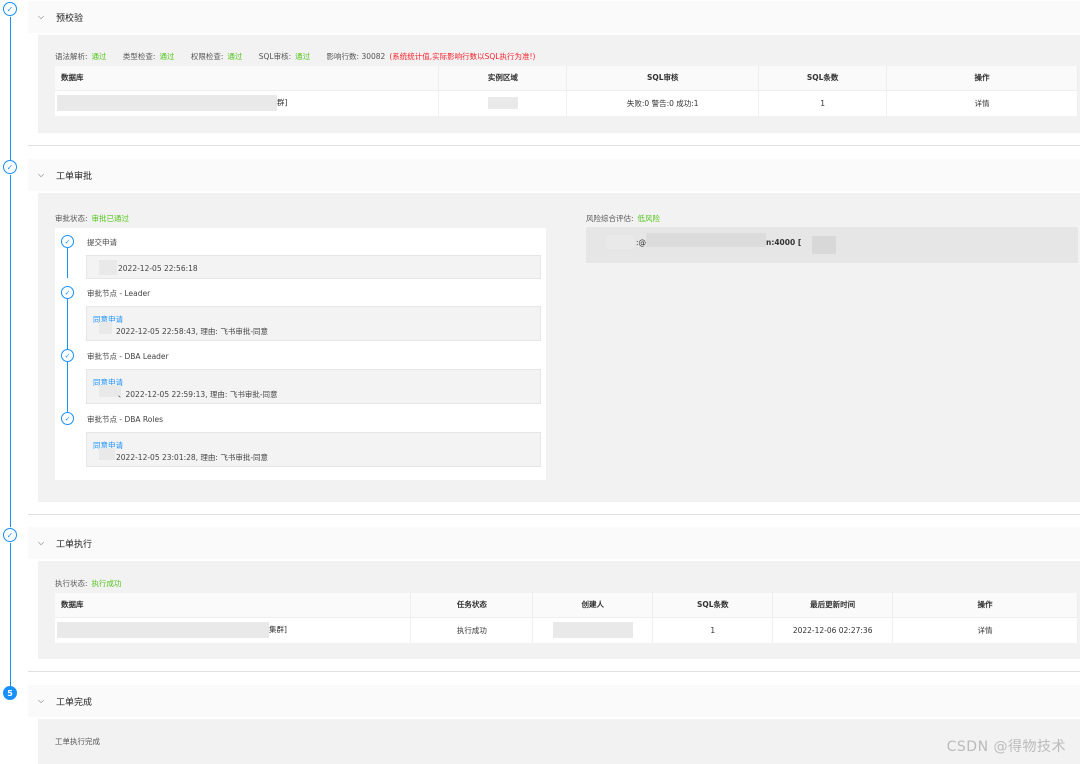 The image size is (1080, 764). Describe the element at coordinates (74, 702) in the screenshot. I see `section-title: 工单完成` at that location.